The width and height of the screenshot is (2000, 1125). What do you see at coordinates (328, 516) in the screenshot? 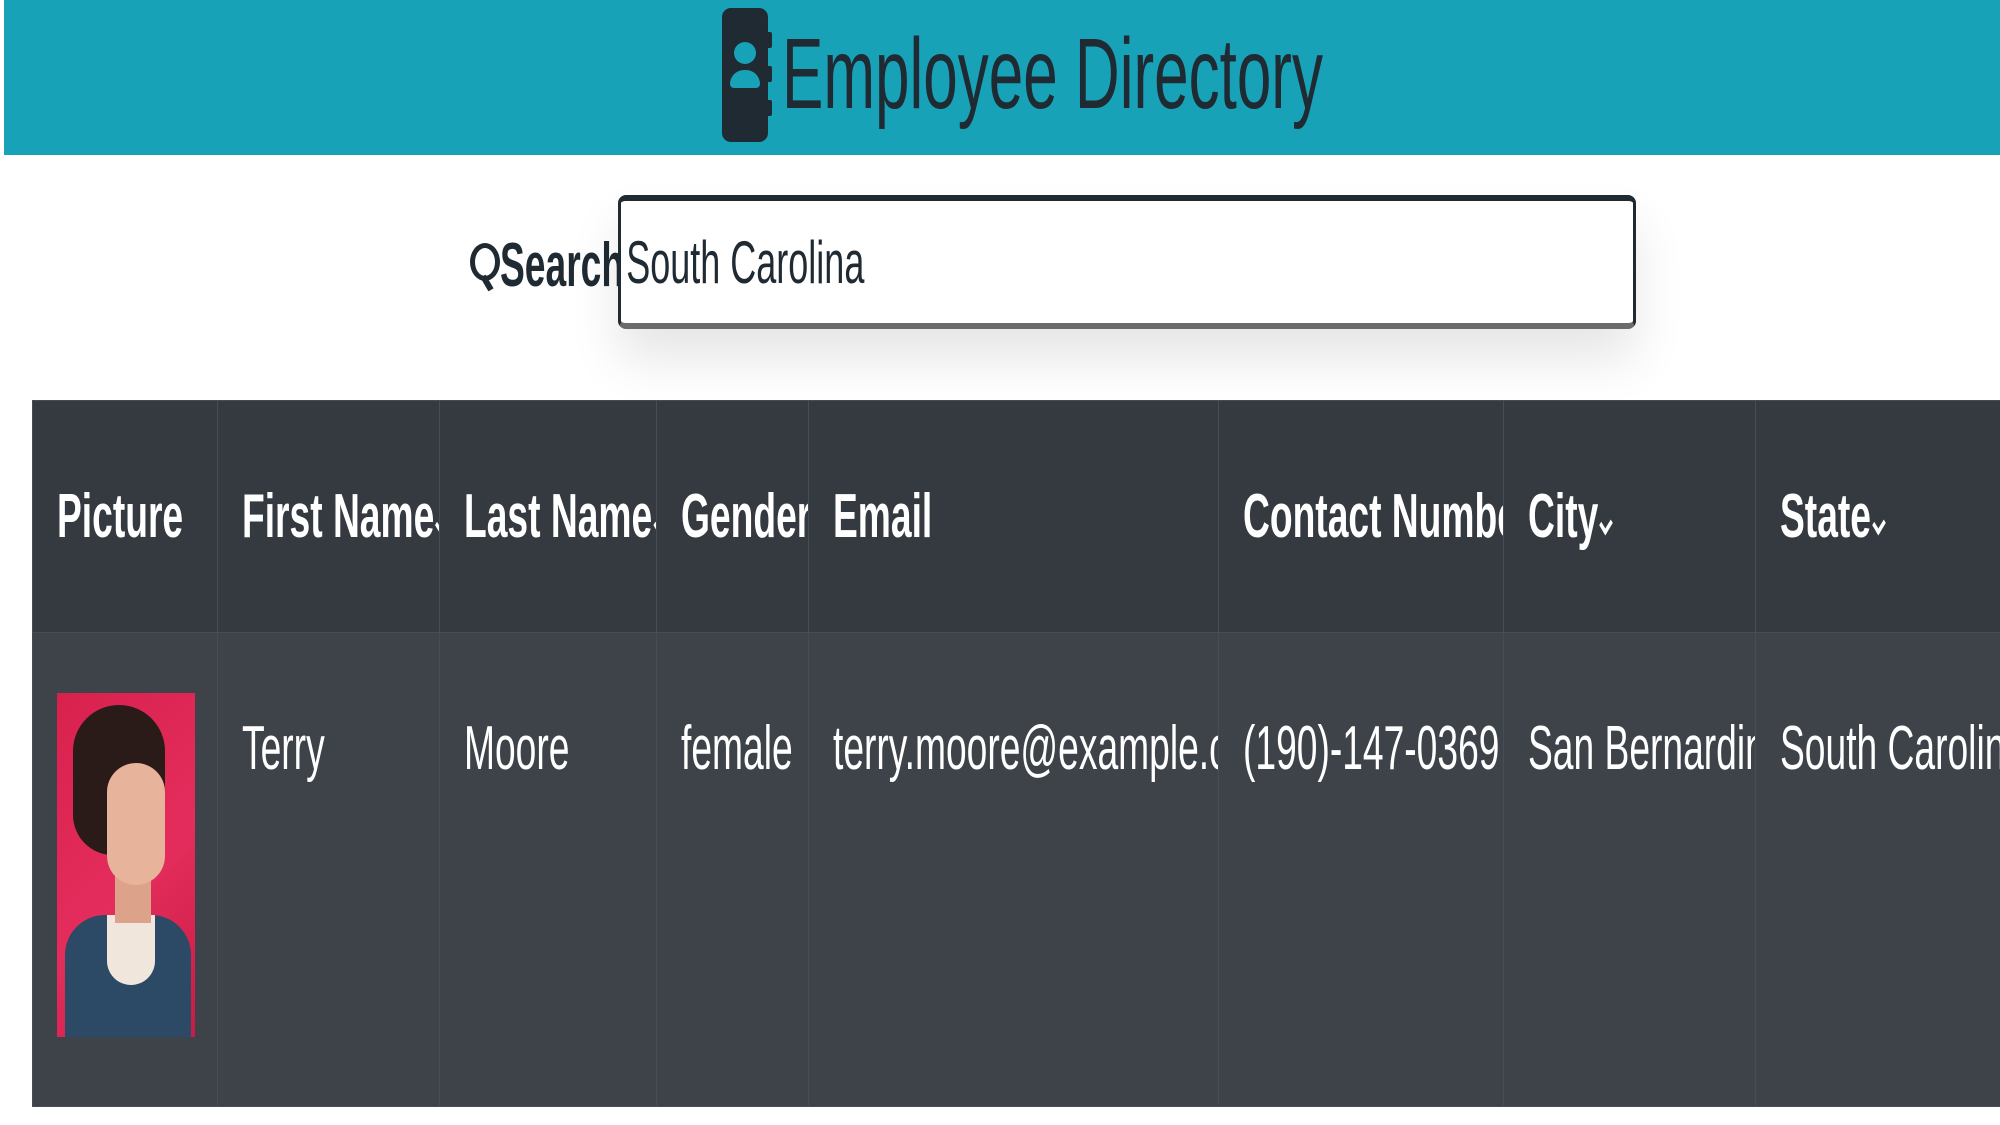
I see `column-header-first-name: First Name` at bounding box center [328, 516].